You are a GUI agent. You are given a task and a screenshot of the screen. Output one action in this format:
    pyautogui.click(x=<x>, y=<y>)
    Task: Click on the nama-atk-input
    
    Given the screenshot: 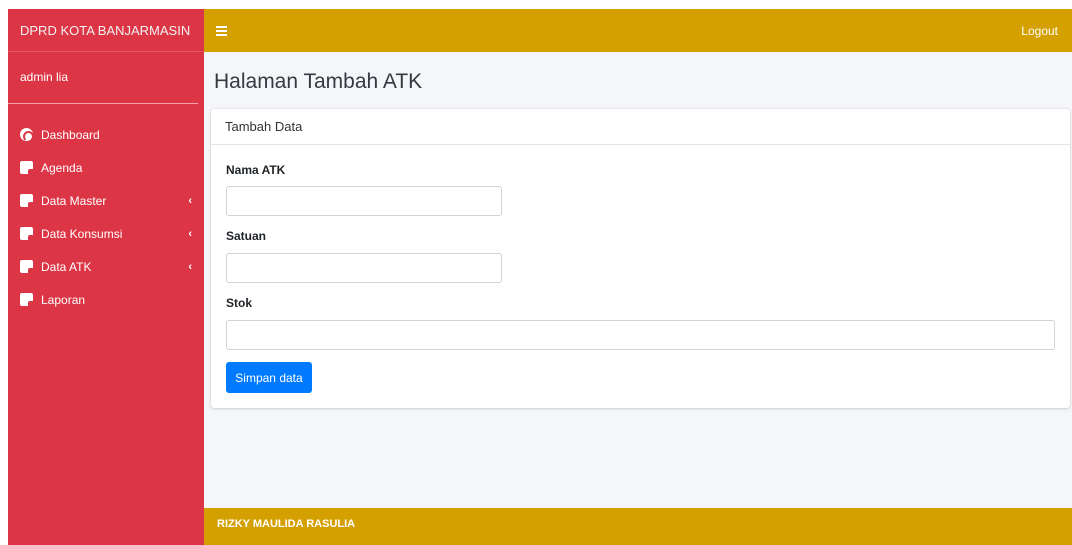 What is the action you would take?
    pyautogui.click(x=364, y=201)
    